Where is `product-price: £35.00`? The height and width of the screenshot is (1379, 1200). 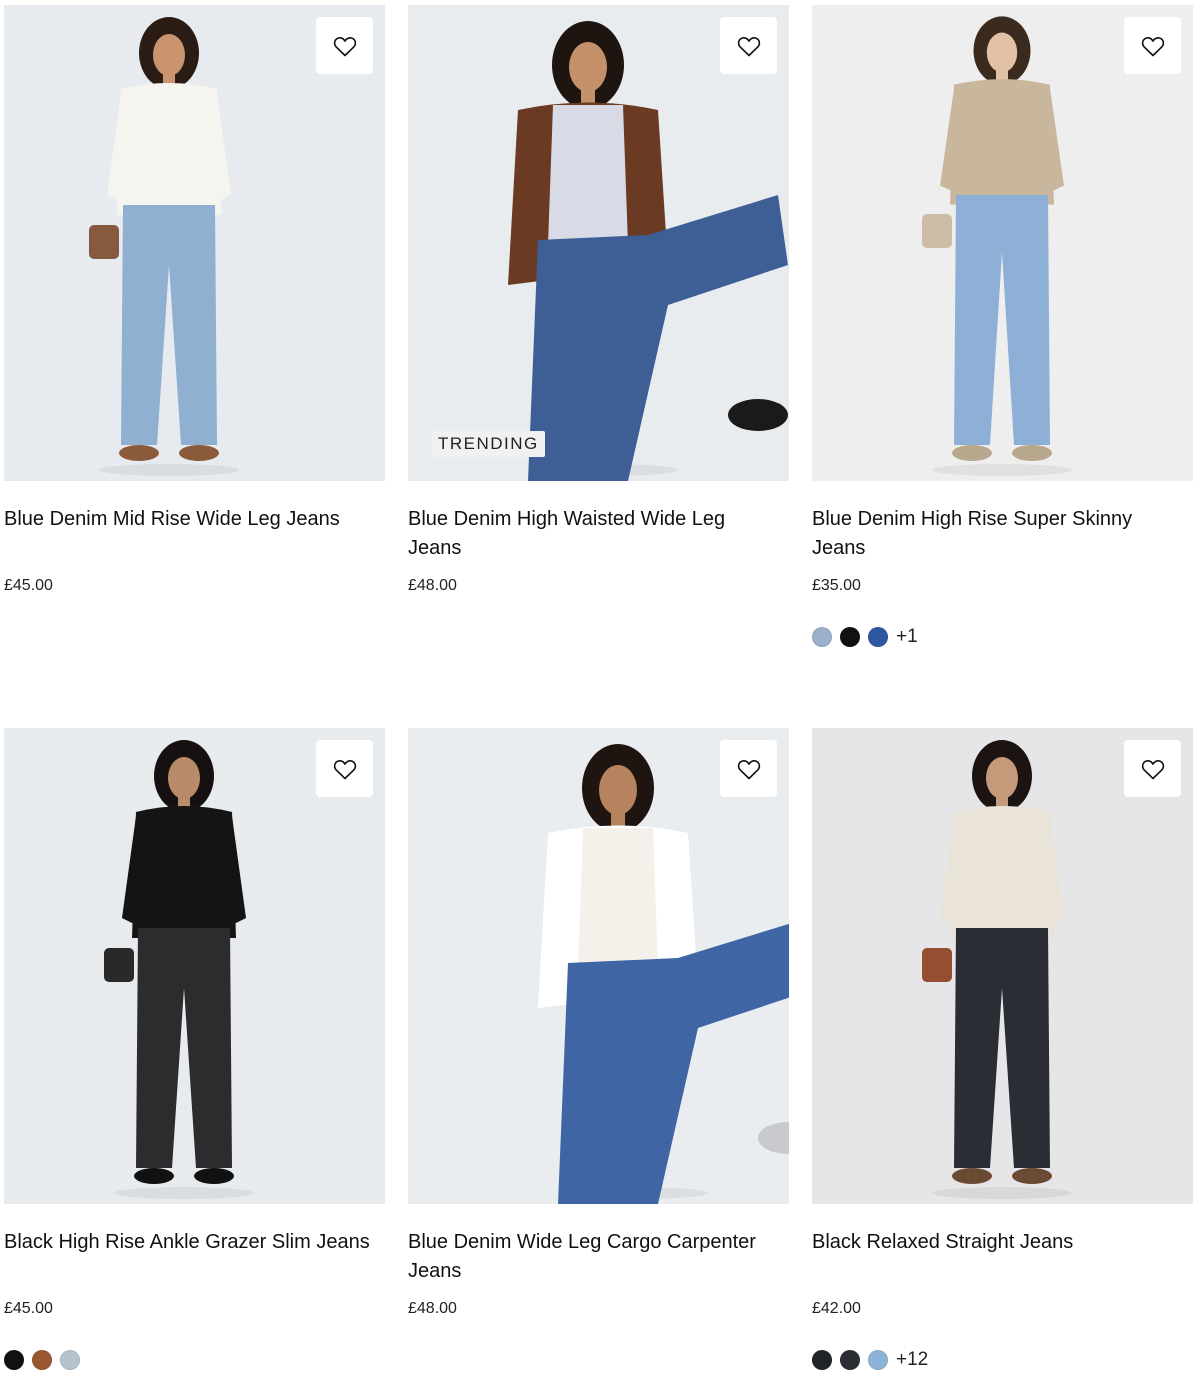 product-price: £35.00 is located at coordinates (836, 585).